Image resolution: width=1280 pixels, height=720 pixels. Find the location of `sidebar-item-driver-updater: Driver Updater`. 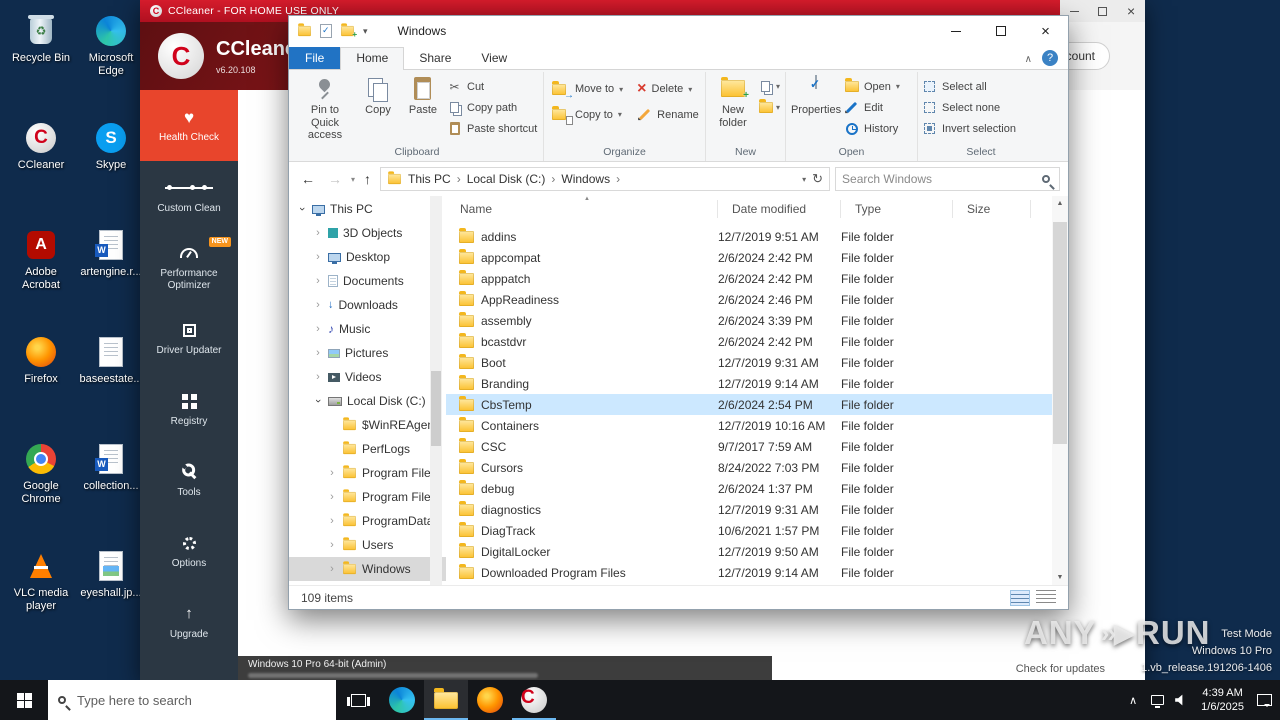

sidebar-item-driver-updater: Driver Updater is located at coordinates (189, 338).